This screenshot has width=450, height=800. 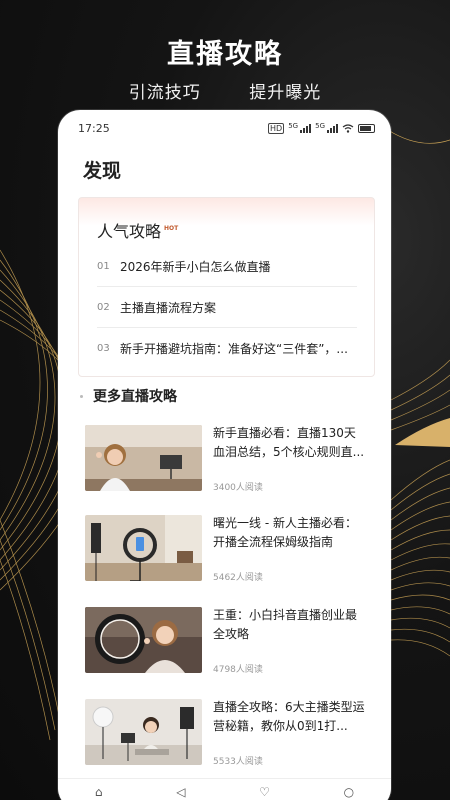 I want to click on hot-item: 01 2026年新手小白怎么做直播, so click(x=227, y=266).